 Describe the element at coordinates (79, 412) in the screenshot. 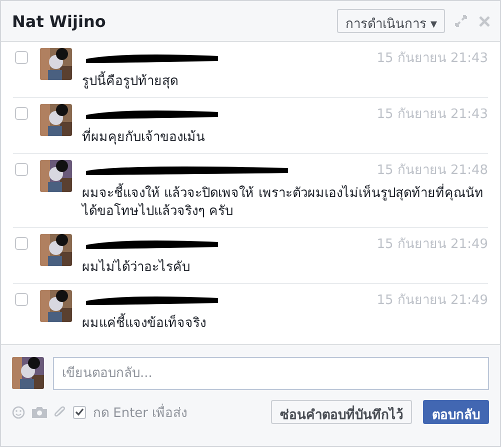

I see `enter-checkbox` at that location.